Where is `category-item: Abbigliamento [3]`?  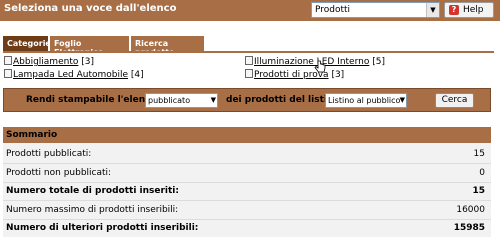 category-item: Abbigliamento [3] is located at coordinates (49, 61).